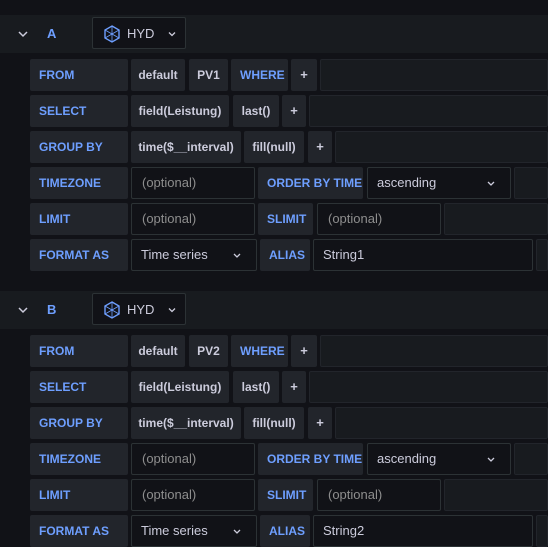 This screenshot has height=547, width=548. What do you see at coordinates (51, 309) in the screenshot?
I see `query-ref-id: B` at bounding box center [51, 309].